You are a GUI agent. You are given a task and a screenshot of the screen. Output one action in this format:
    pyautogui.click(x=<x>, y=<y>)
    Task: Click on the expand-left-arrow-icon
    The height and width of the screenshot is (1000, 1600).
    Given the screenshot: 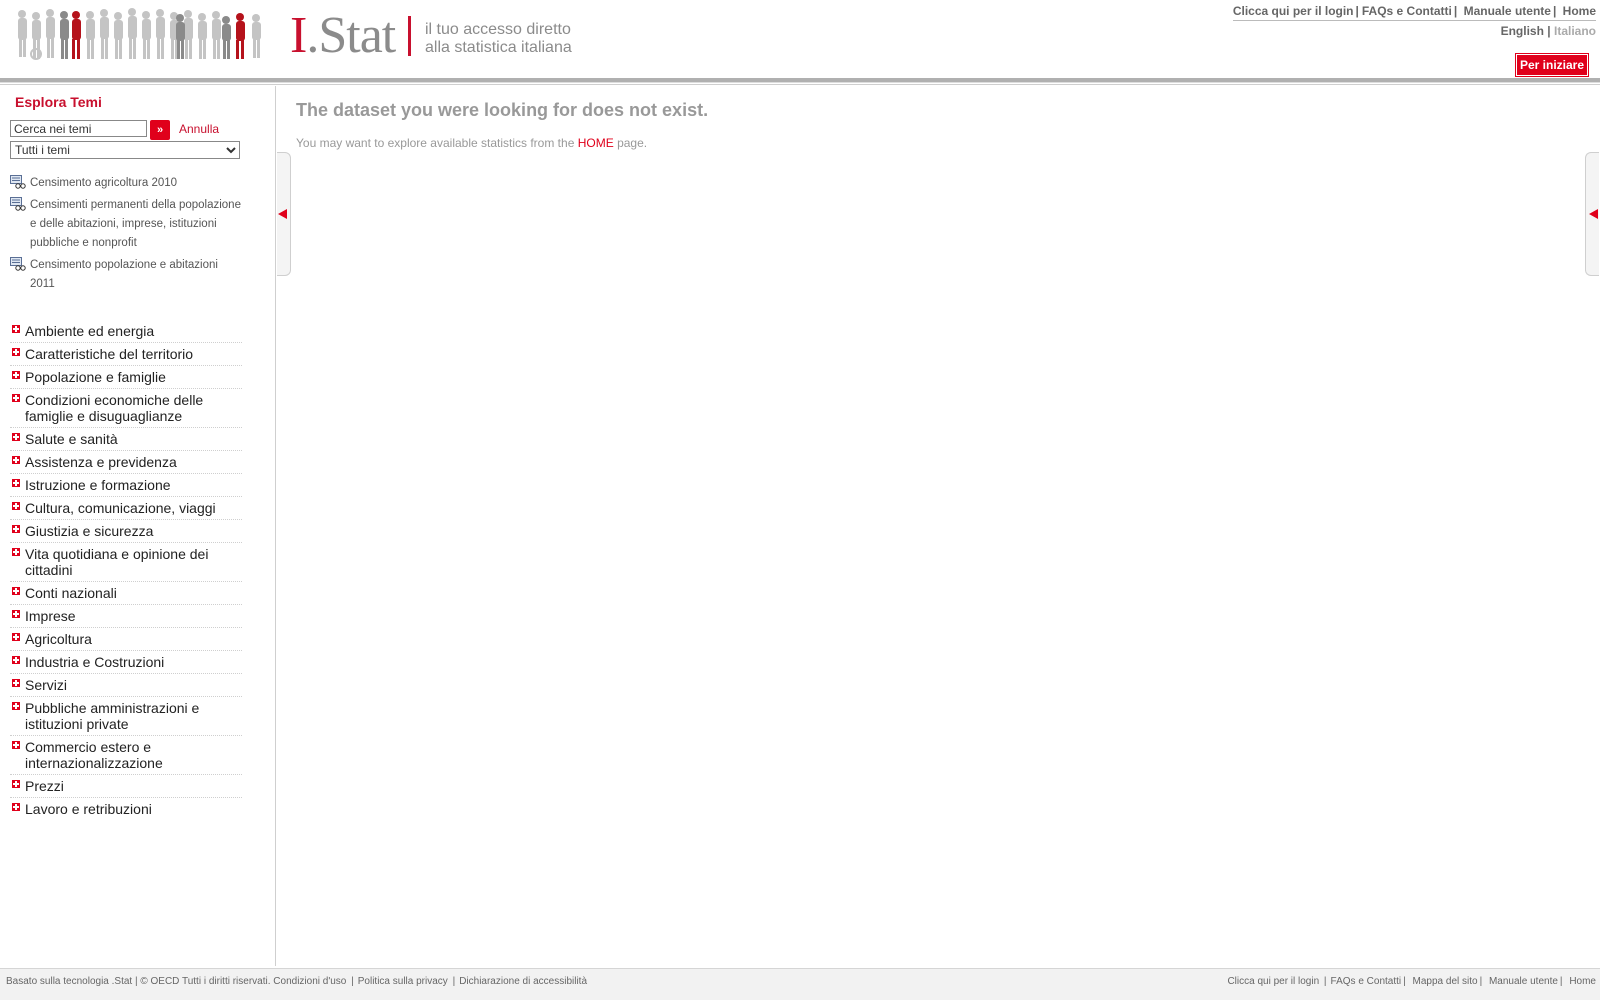 What is the action you would take?
    pyautogui.click(x=1593, y=214)
    